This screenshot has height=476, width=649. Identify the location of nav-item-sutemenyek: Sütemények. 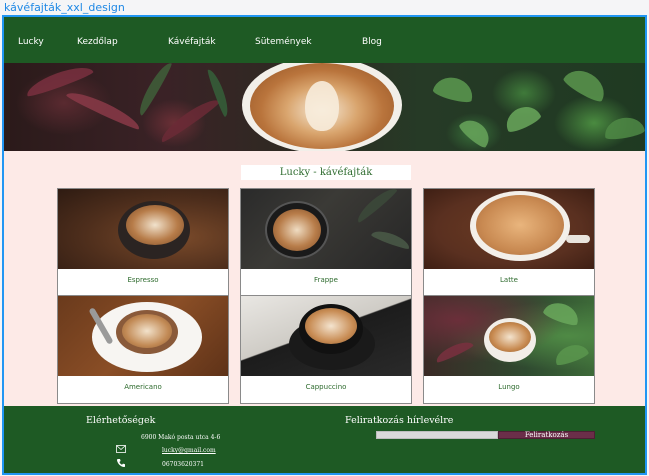
(283, 40).